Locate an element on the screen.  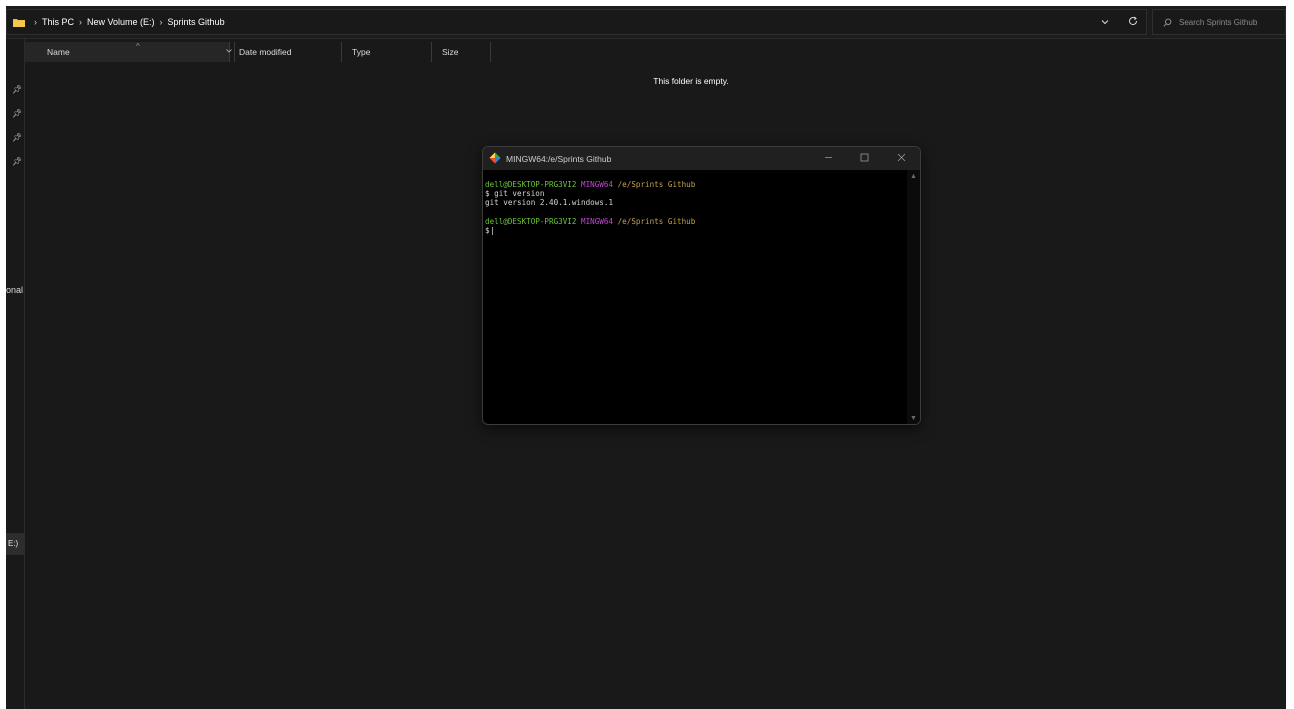
column-date-label: Date modified is located at coordinates (265, 52).